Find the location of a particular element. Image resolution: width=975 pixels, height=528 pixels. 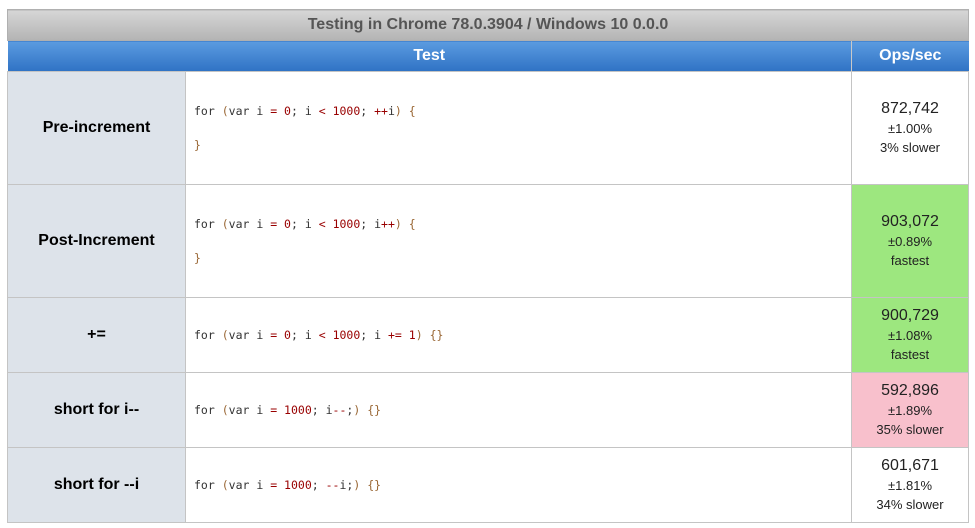

test-name: short for --i is located at coordinates (96, 485).